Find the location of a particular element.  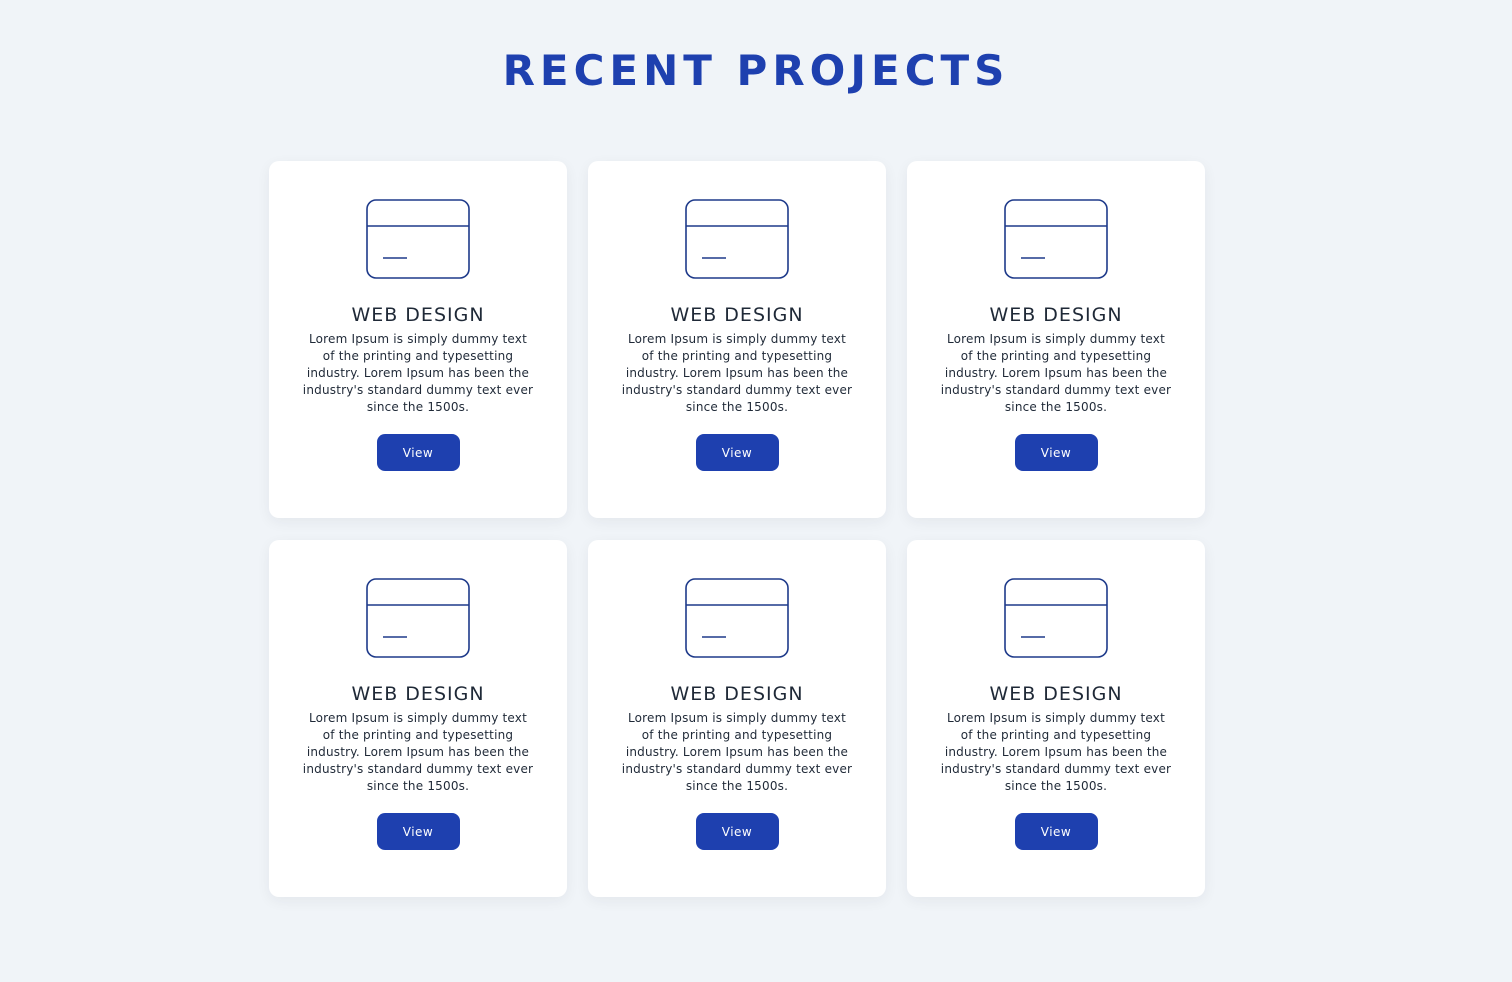

page-title: RECENT PROJECTS is located at coordinates (756, 70).